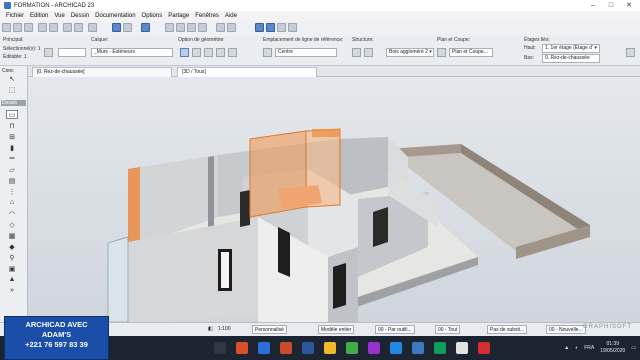  What do you see at coordinates (242, 348) in the screenshot?
I see `office-icon` at bounding box center [242, 348].